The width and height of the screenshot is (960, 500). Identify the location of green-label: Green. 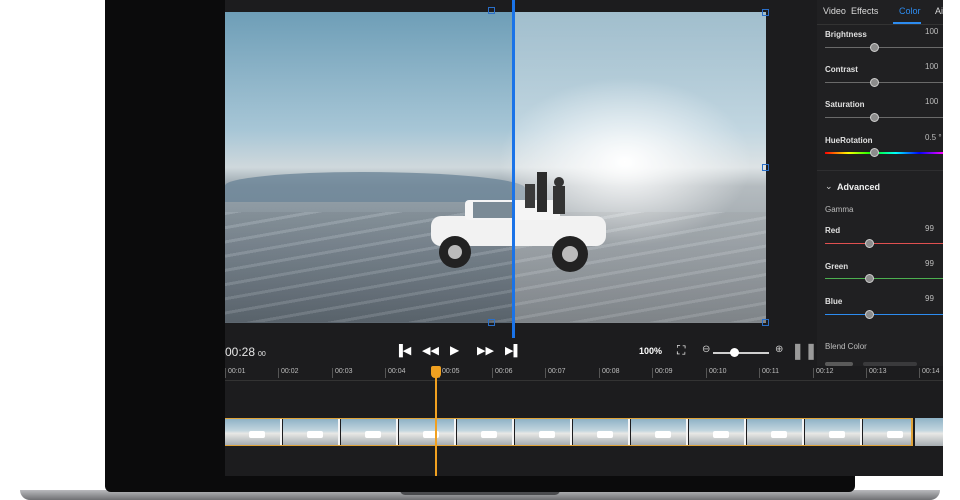
(837, 266).